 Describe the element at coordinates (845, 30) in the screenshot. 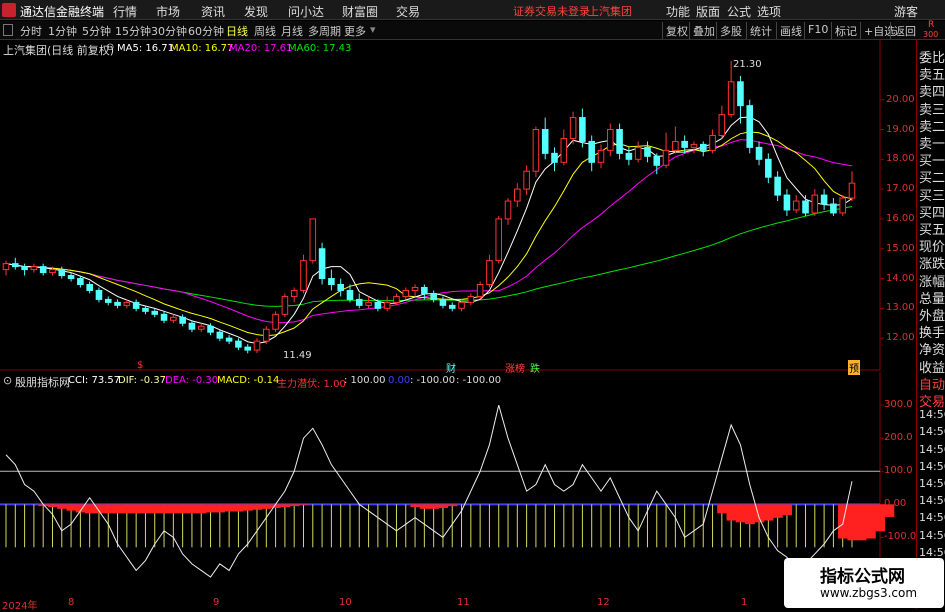

I see `btn-biaoji: 标记` at that location.